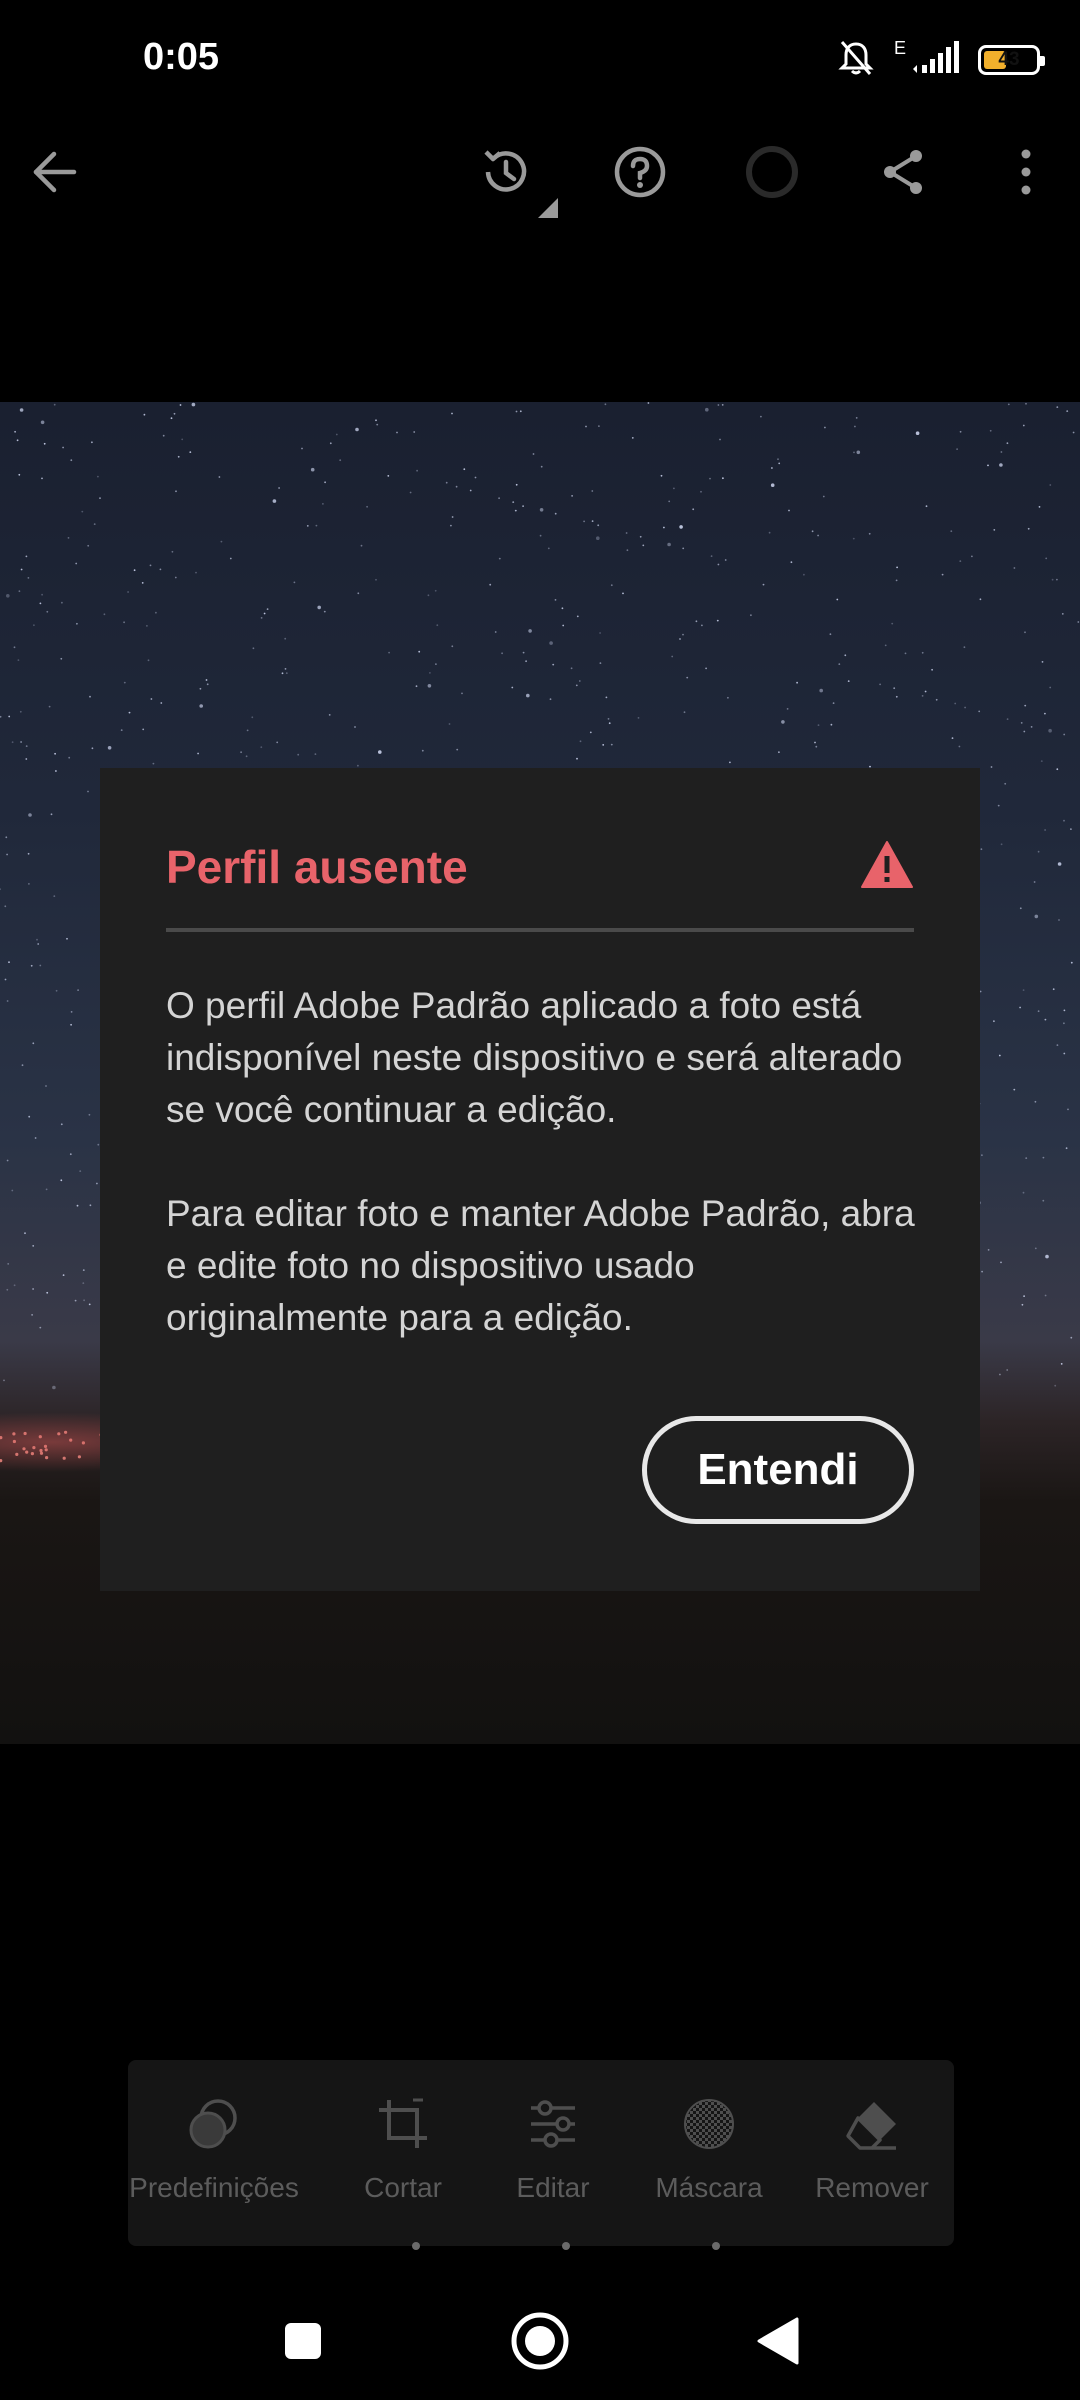 The height and width of the screenshot is (2400, 1080). I want to click on tool-remove-label: Remover, so click(872, 2187).